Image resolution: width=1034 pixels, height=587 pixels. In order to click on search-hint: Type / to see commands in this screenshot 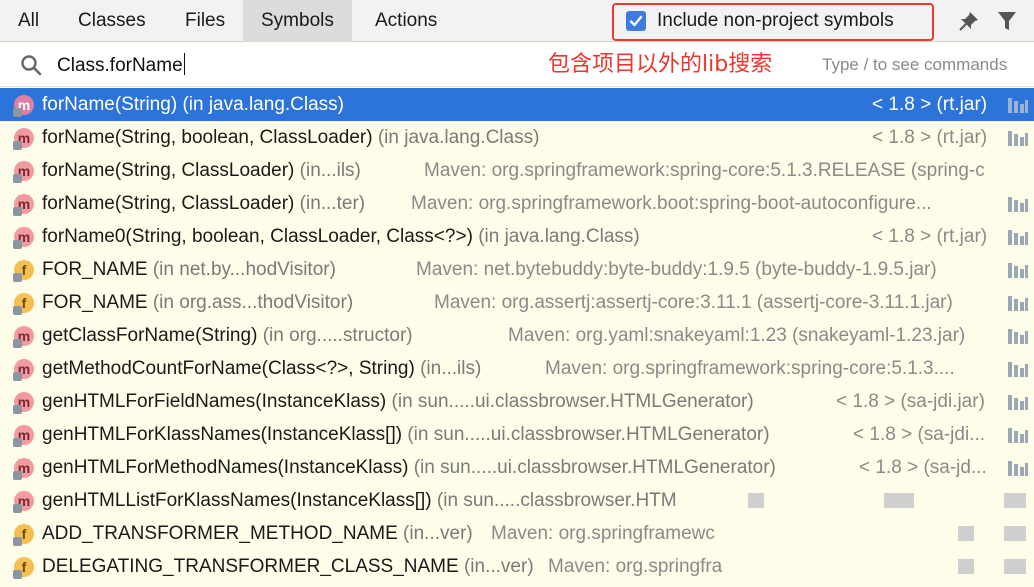, I will do `click(915, 64)`.